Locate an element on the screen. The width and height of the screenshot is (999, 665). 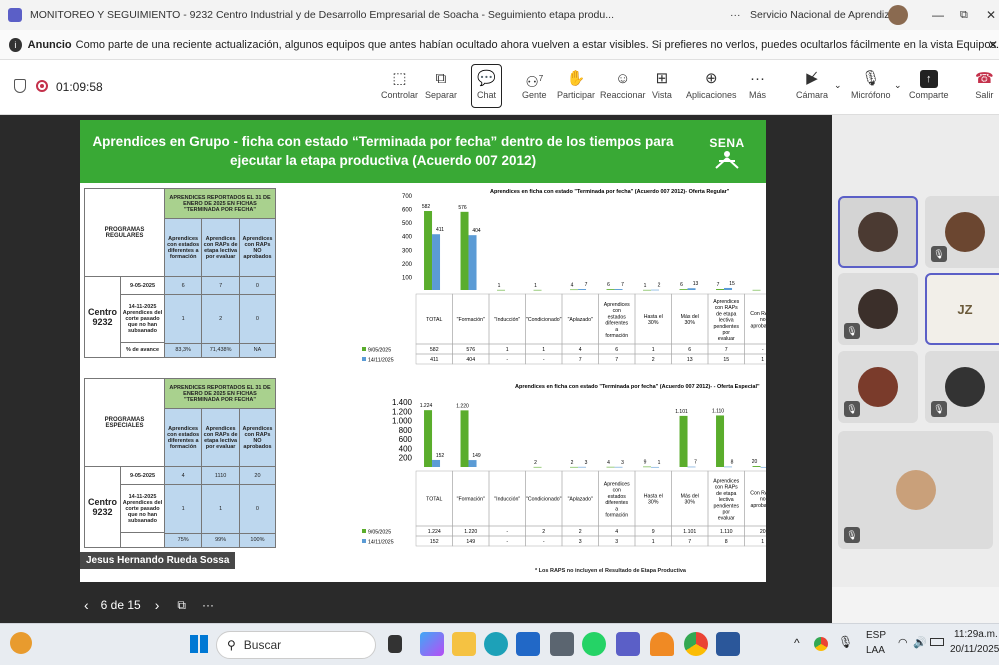
store-icon is located at coordinates (528, 644).